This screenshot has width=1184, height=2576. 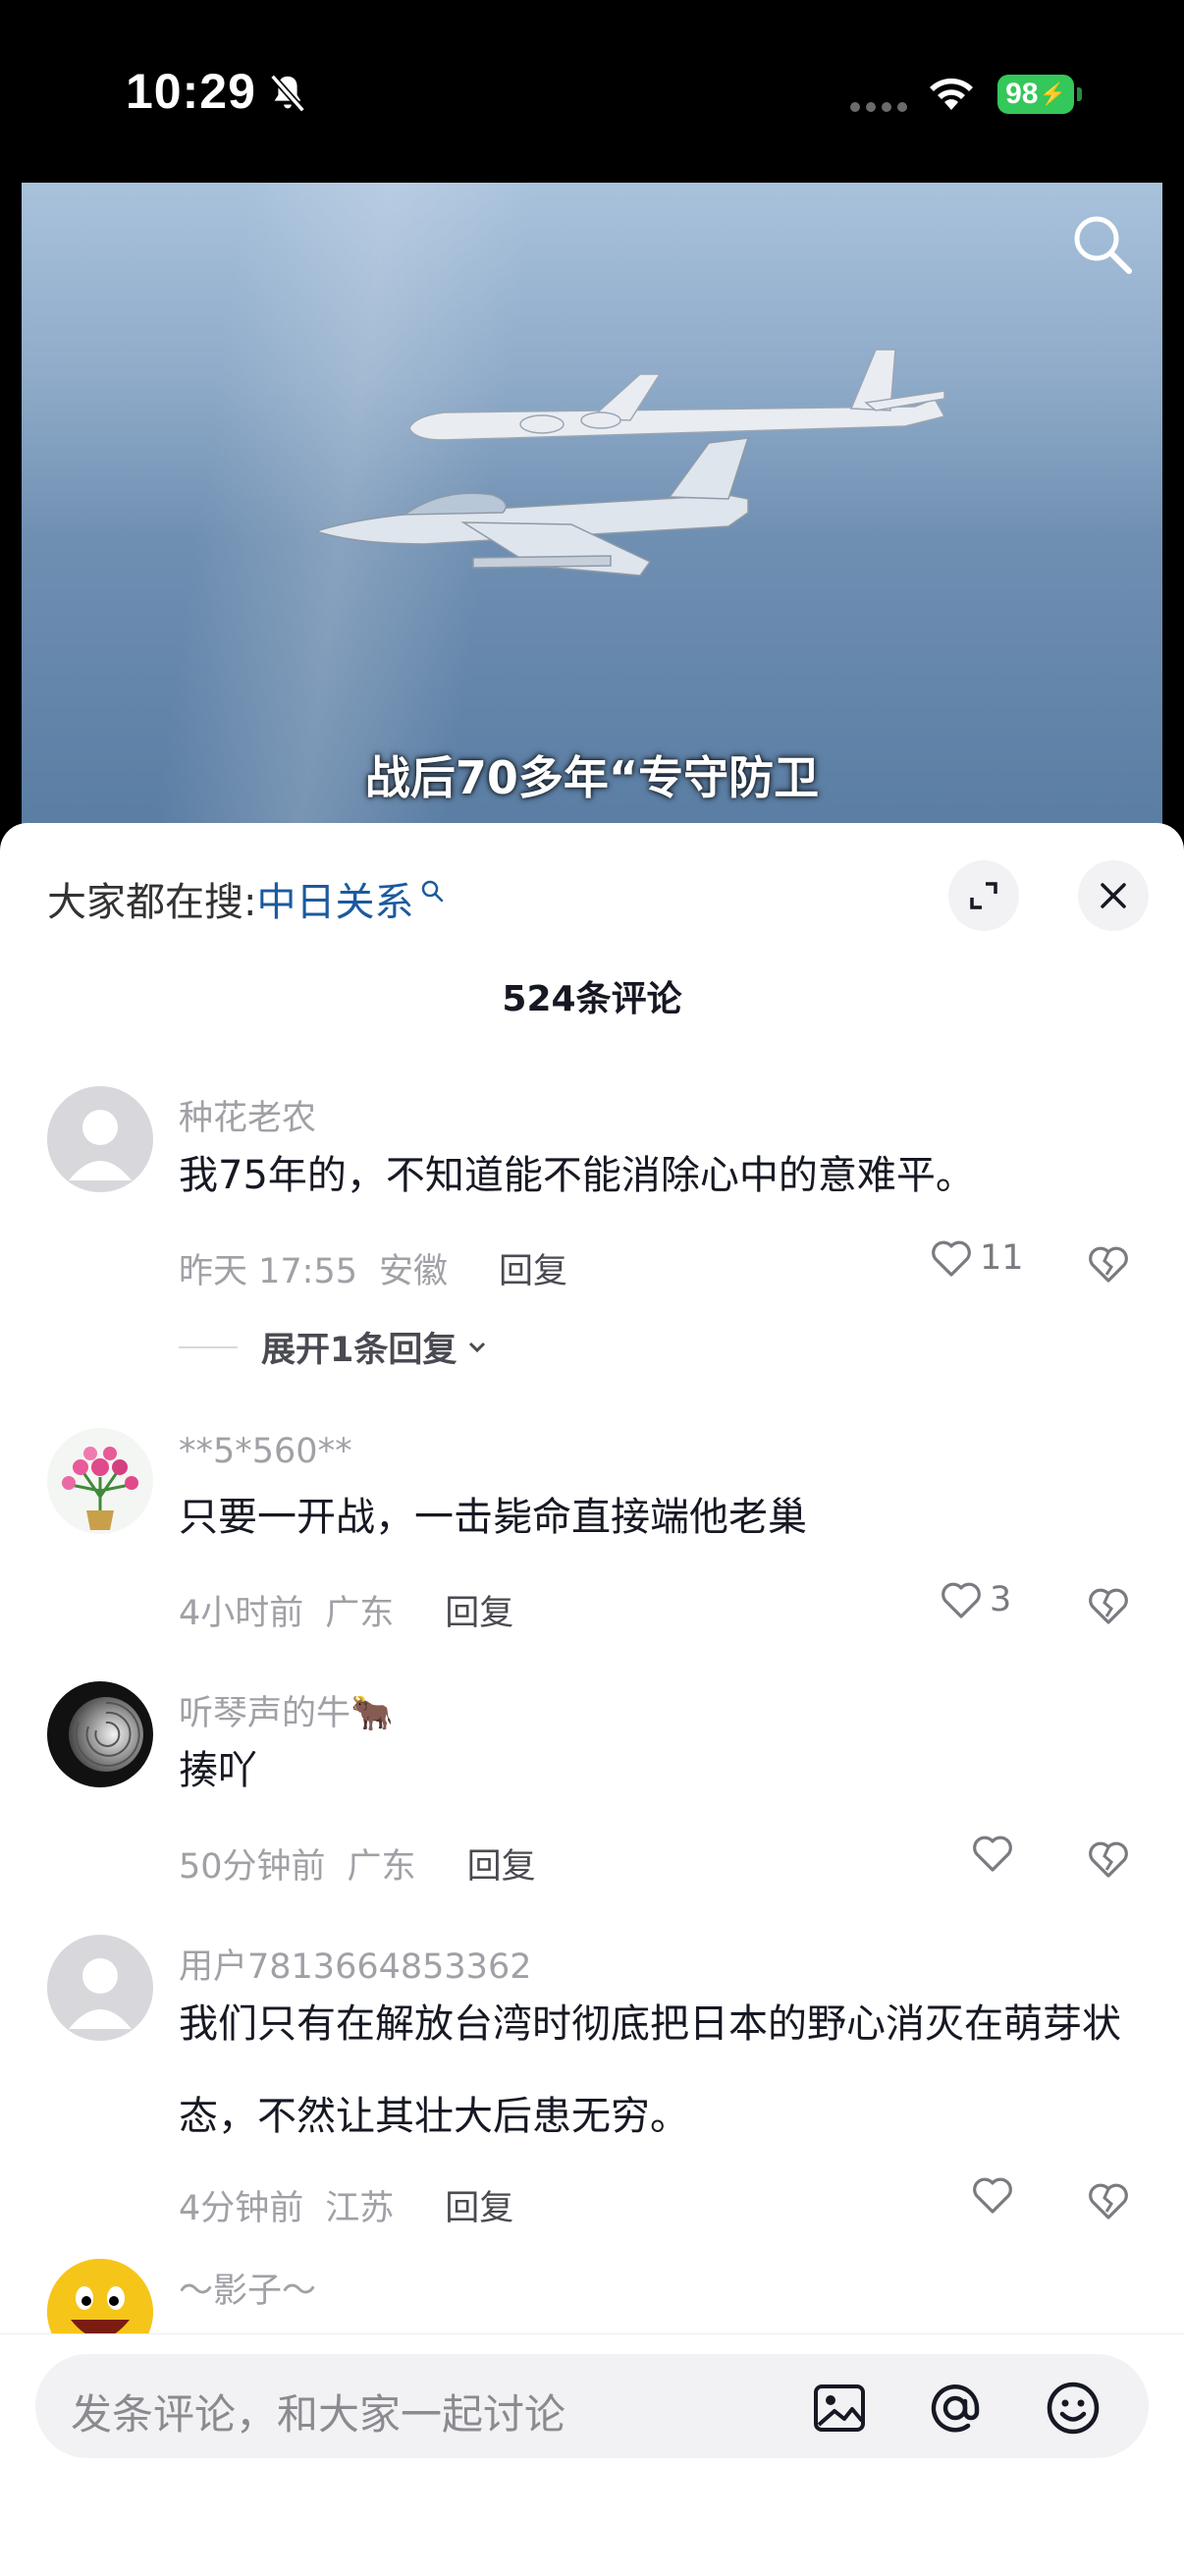 What do you see at coordinates (1073, 2408) in the screenshot?
I see `emoji-icon` at bounding box center [1073, 2408].